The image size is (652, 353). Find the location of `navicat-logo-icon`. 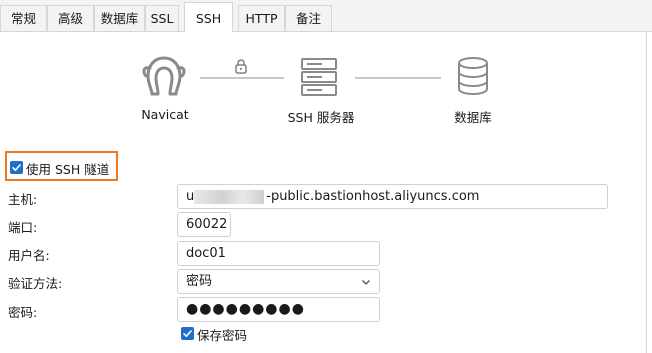

navicat-logo-icon is located at coordinates (164, 78).